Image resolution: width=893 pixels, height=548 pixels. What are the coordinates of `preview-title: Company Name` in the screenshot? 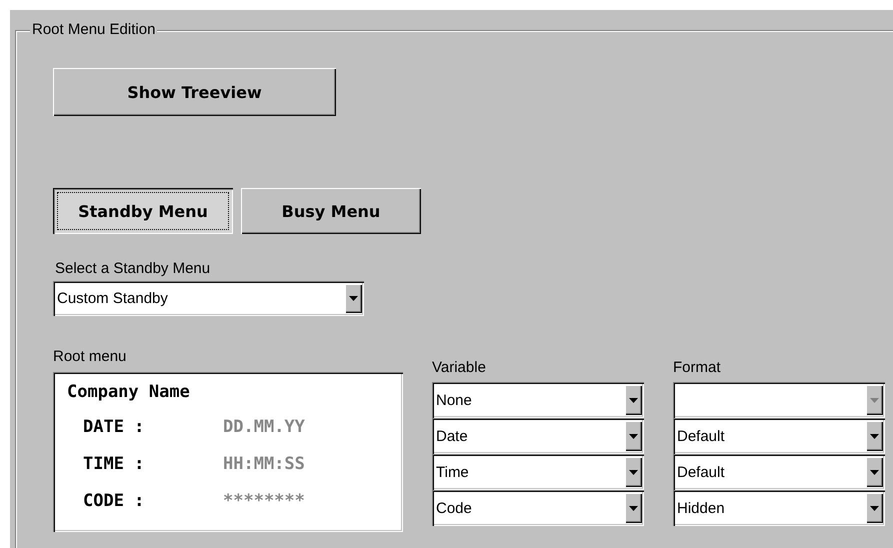 It's located at (129, 392).